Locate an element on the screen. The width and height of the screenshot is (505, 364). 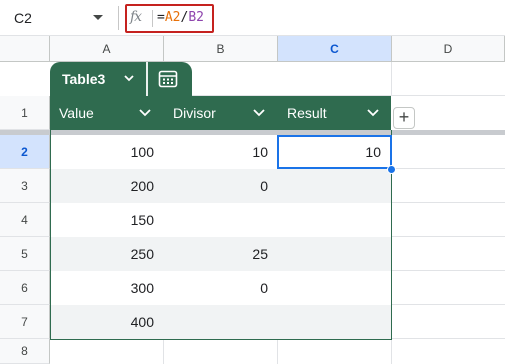
cell-b5: 25 is located at coordinates (221, 254).